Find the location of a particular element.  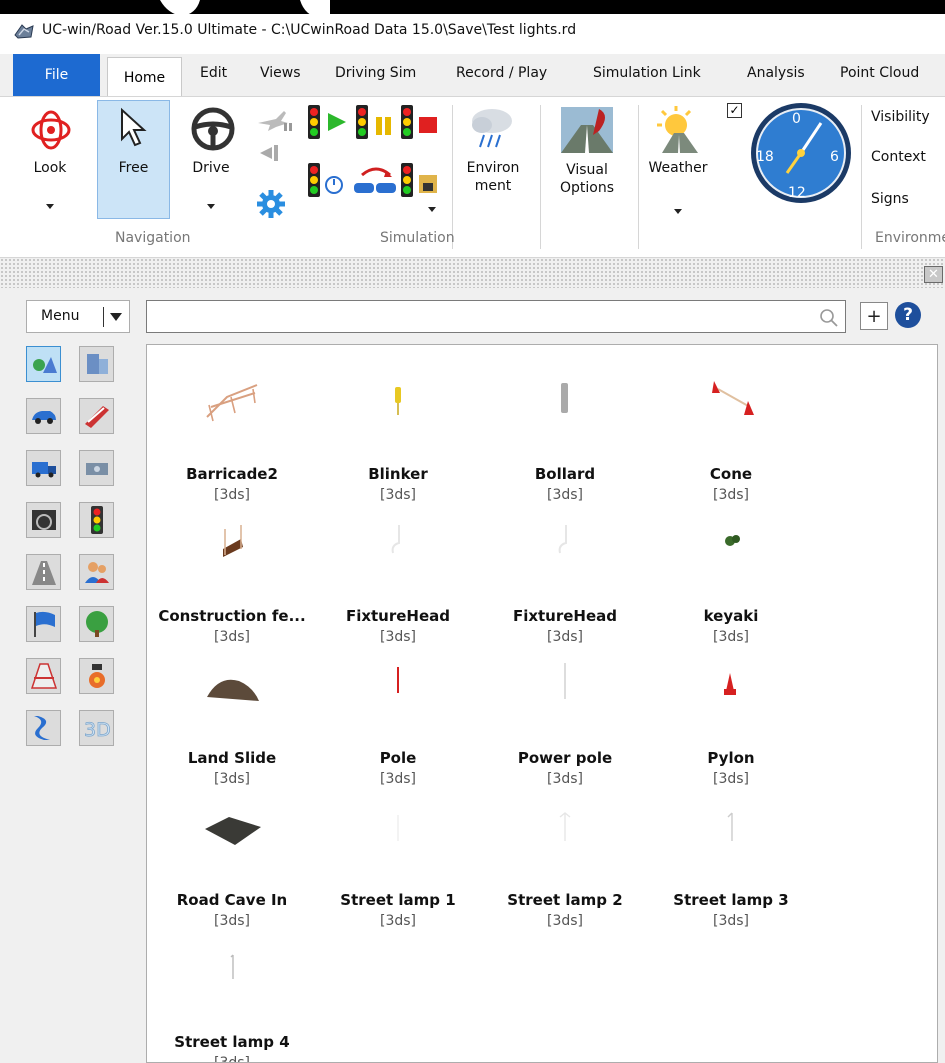

model-name: Cone is located at coordinates (731, 474).